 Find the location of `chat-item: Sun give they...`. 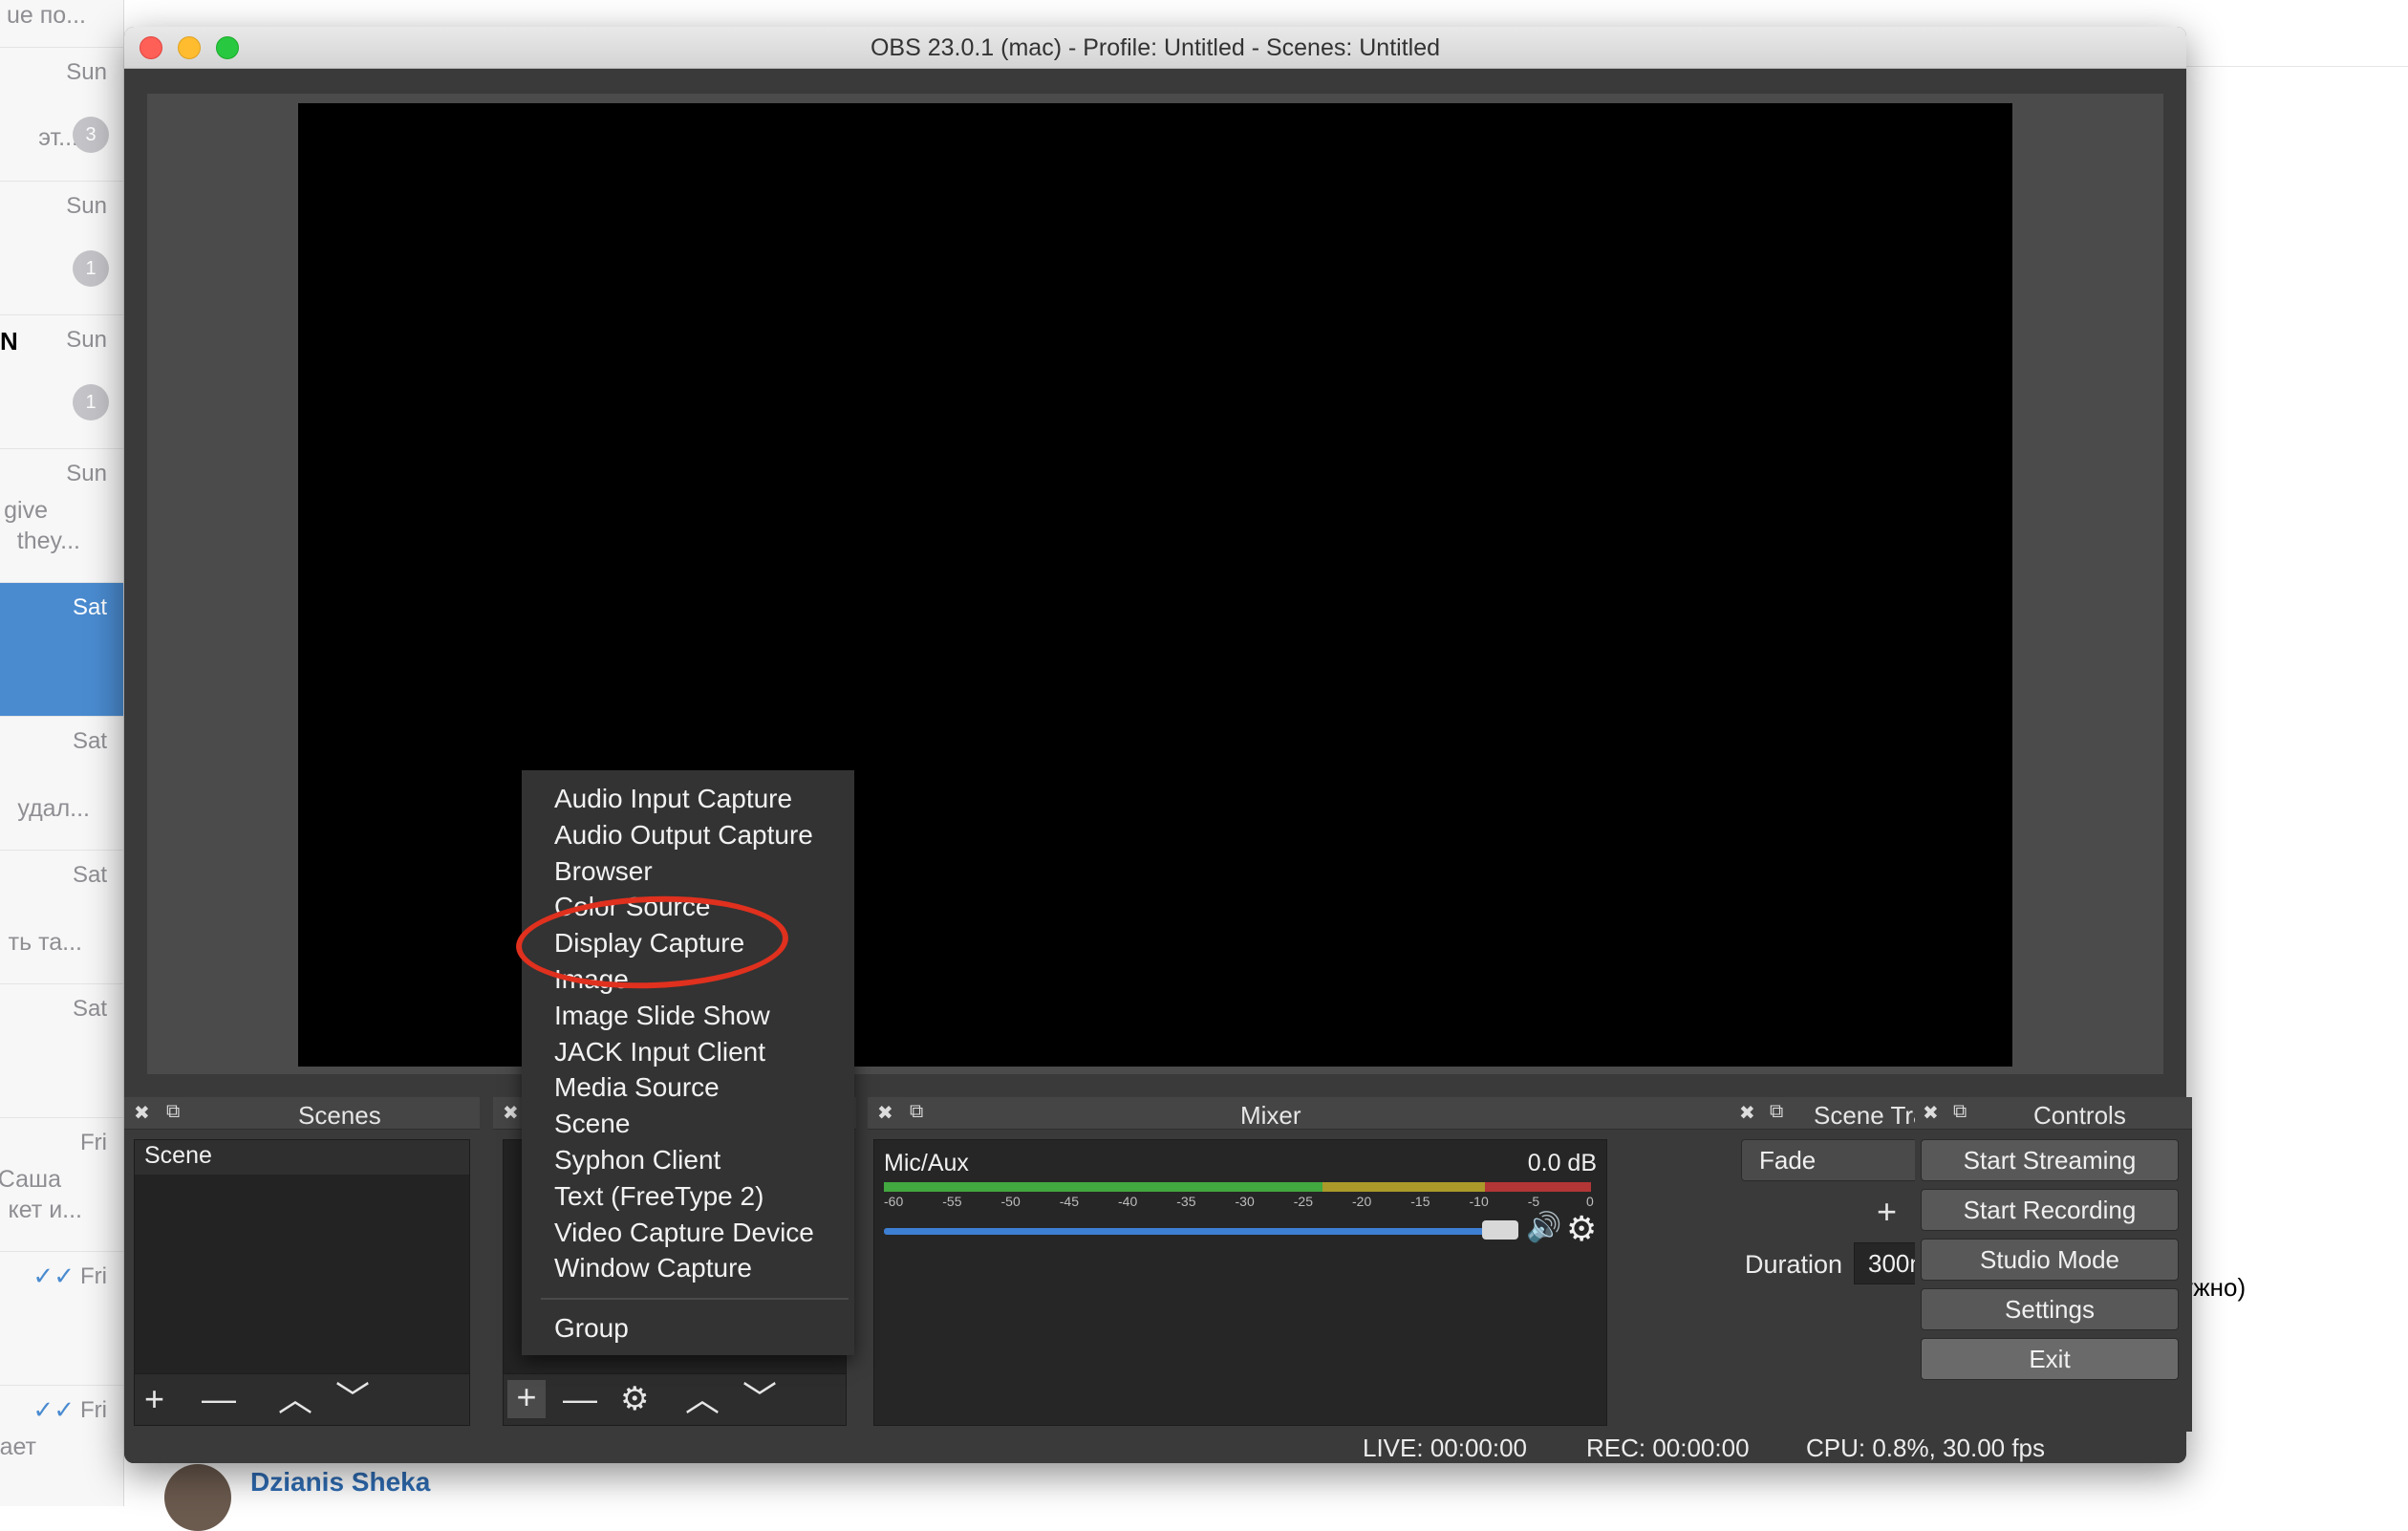

chat-item: Sun give they... is located at coordinates (62, 516).